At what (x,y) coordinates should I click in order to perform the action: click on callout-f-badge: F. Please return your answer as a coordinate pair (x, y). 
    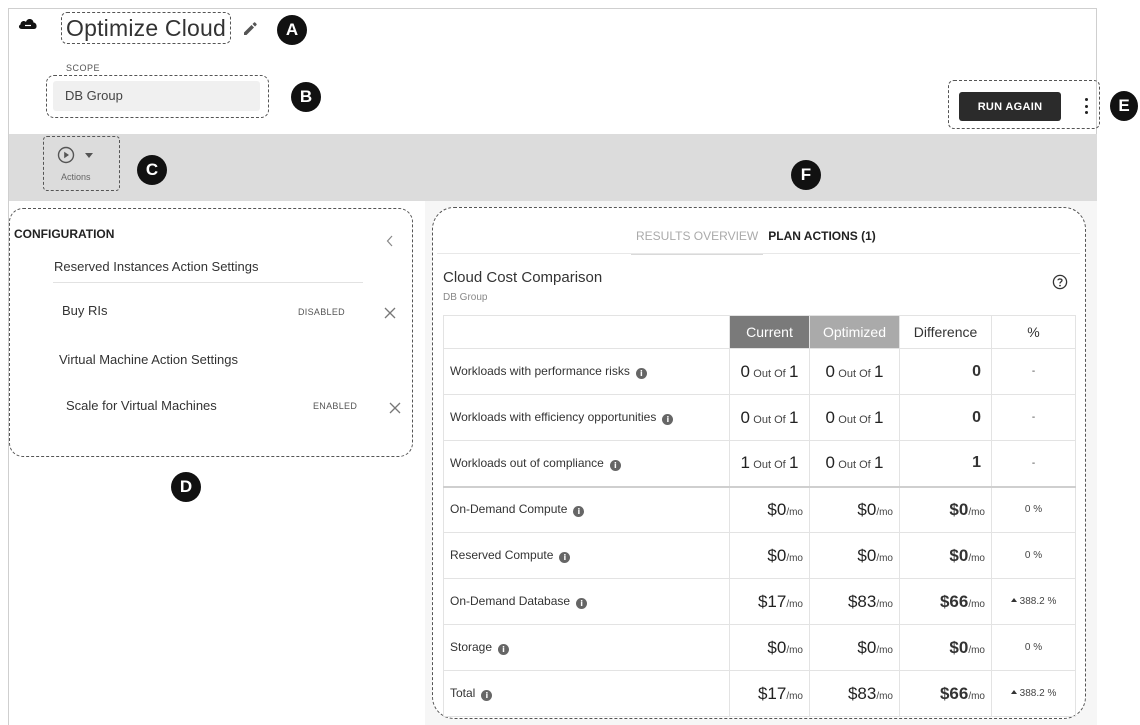
    Looking at the image, I should click on (806, 175).